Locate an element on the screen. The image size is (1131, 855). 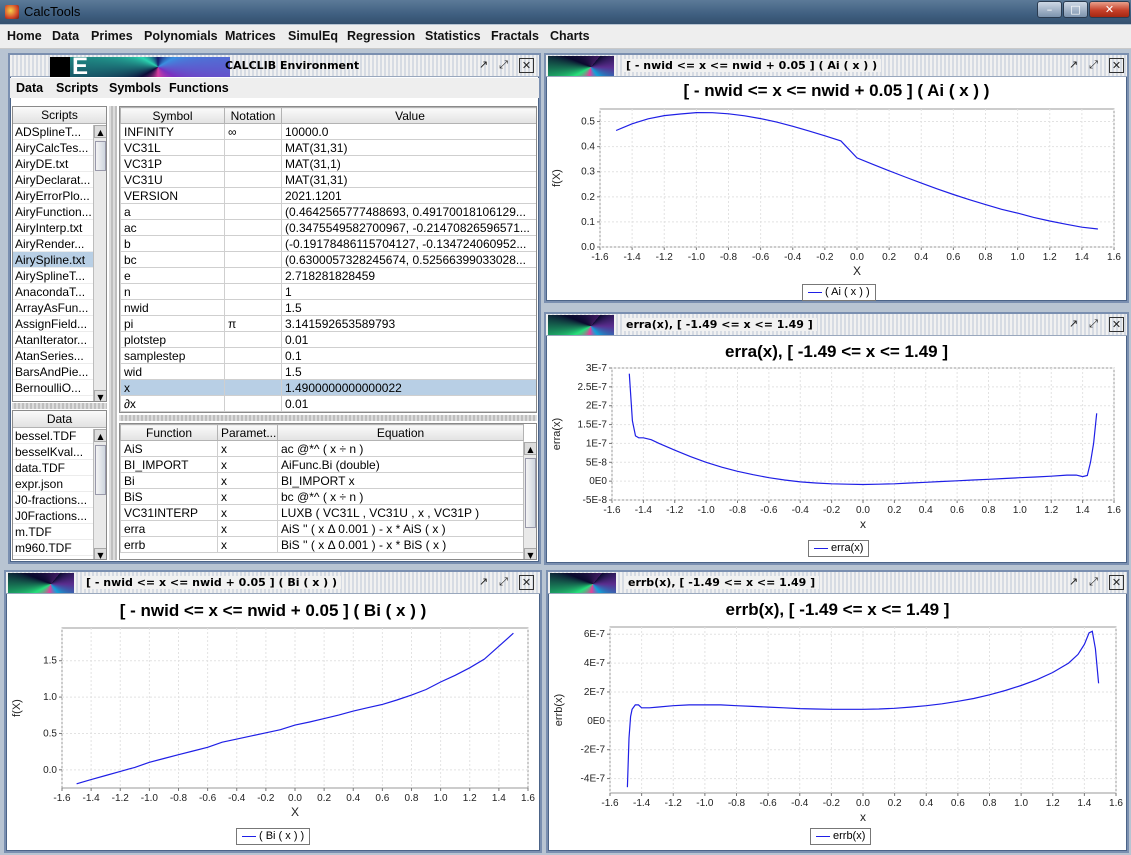
functions-col-function: Function is located at coordinates (169, 432).